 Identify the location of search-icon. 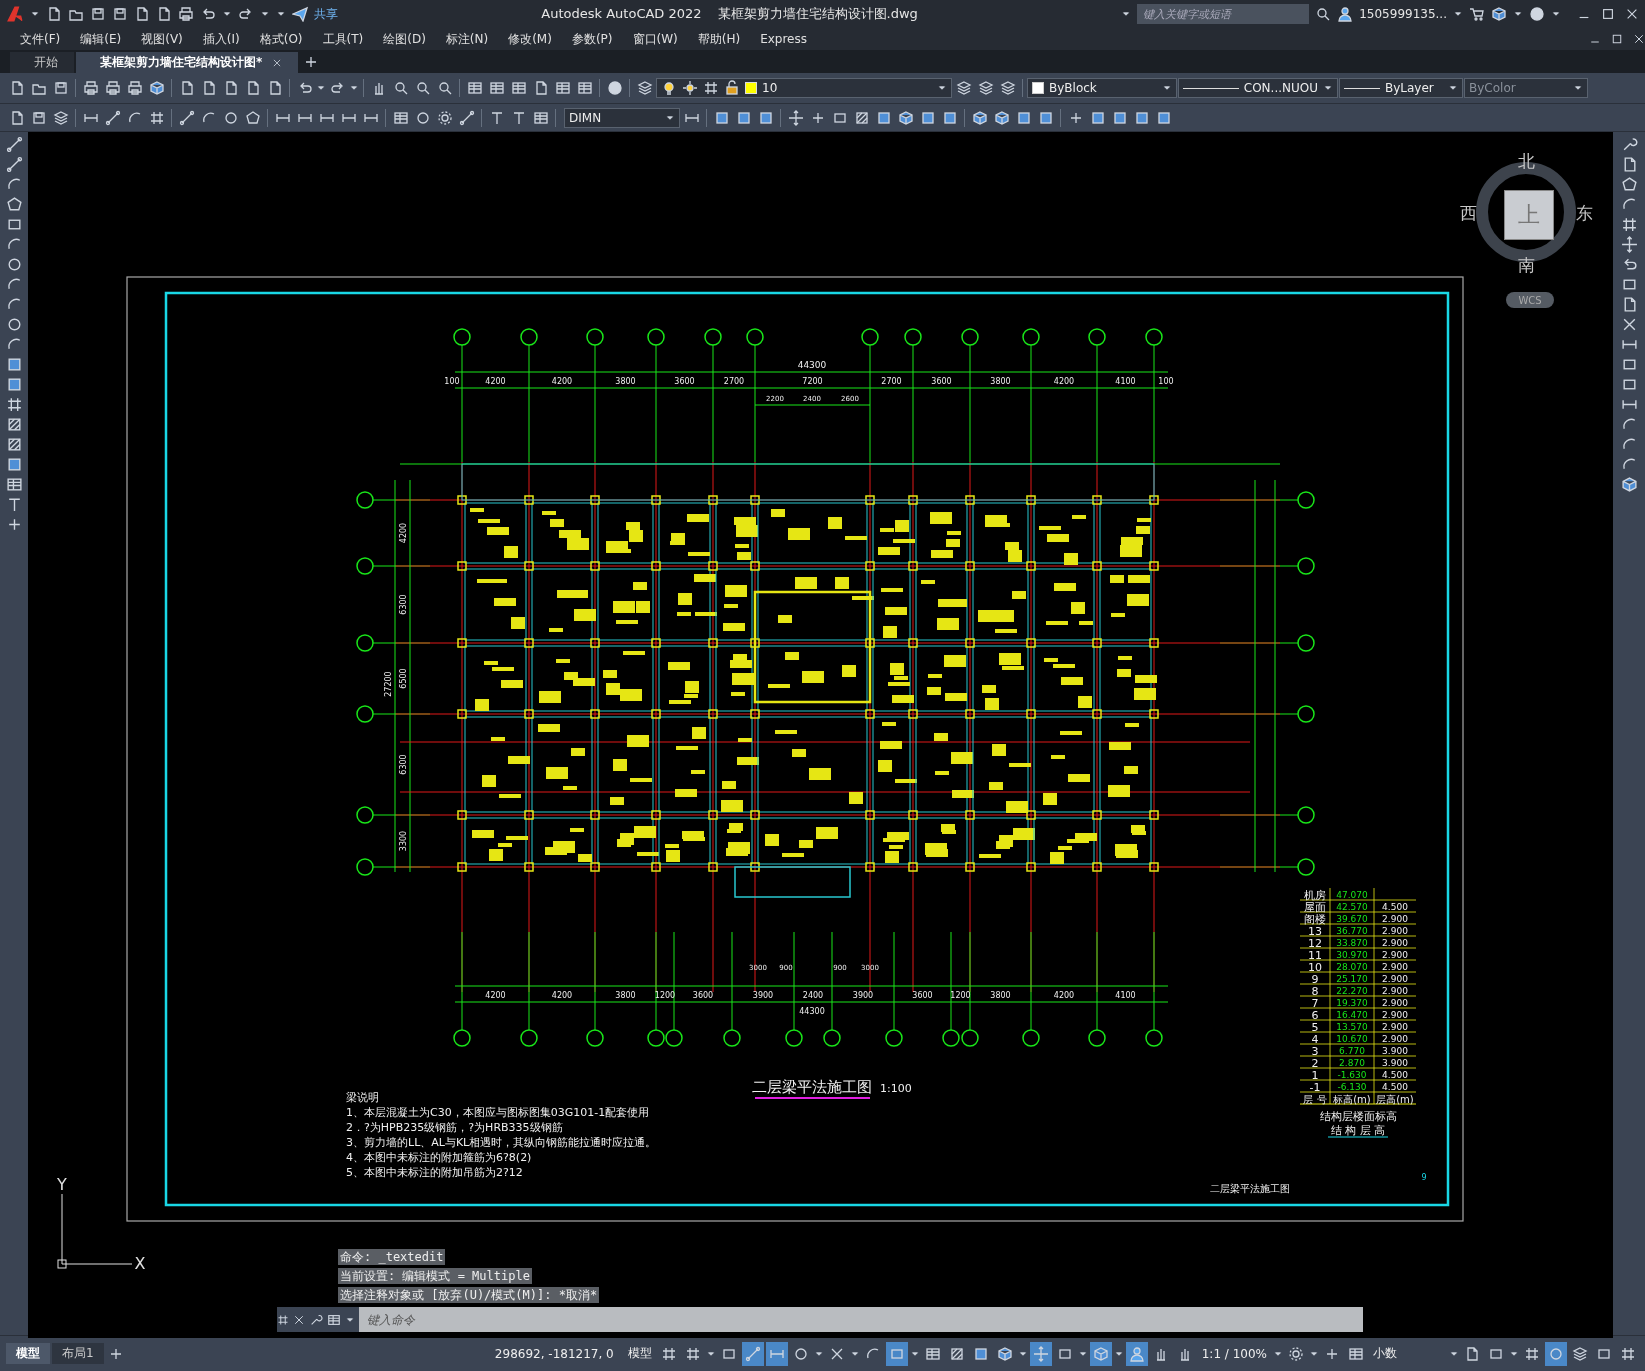
(1323, 14).